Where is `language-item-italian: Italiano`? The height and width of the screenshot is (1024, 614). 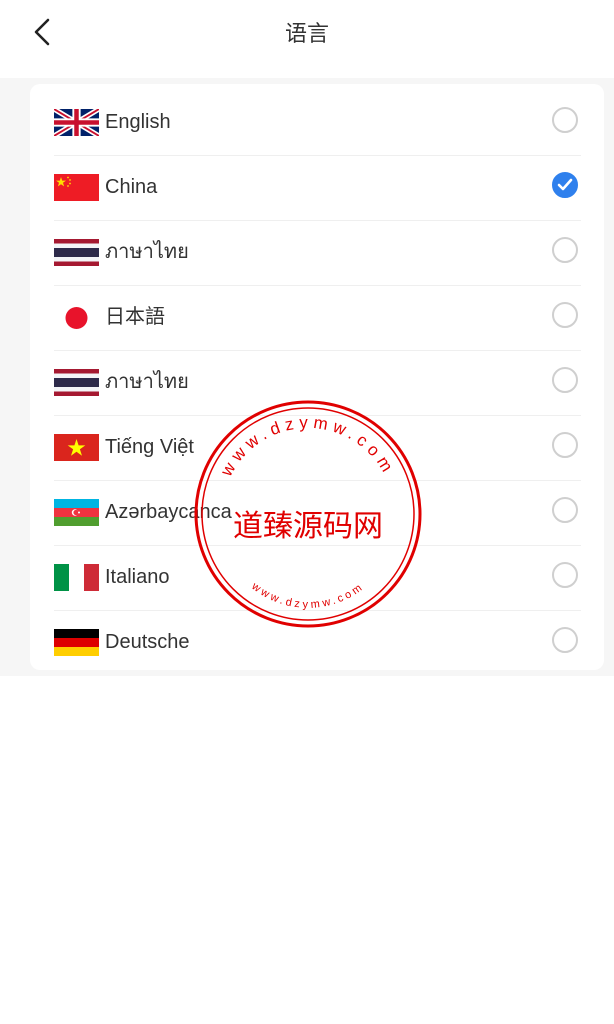 language-item-italian: Italiano is located at coordinates (317, 578).